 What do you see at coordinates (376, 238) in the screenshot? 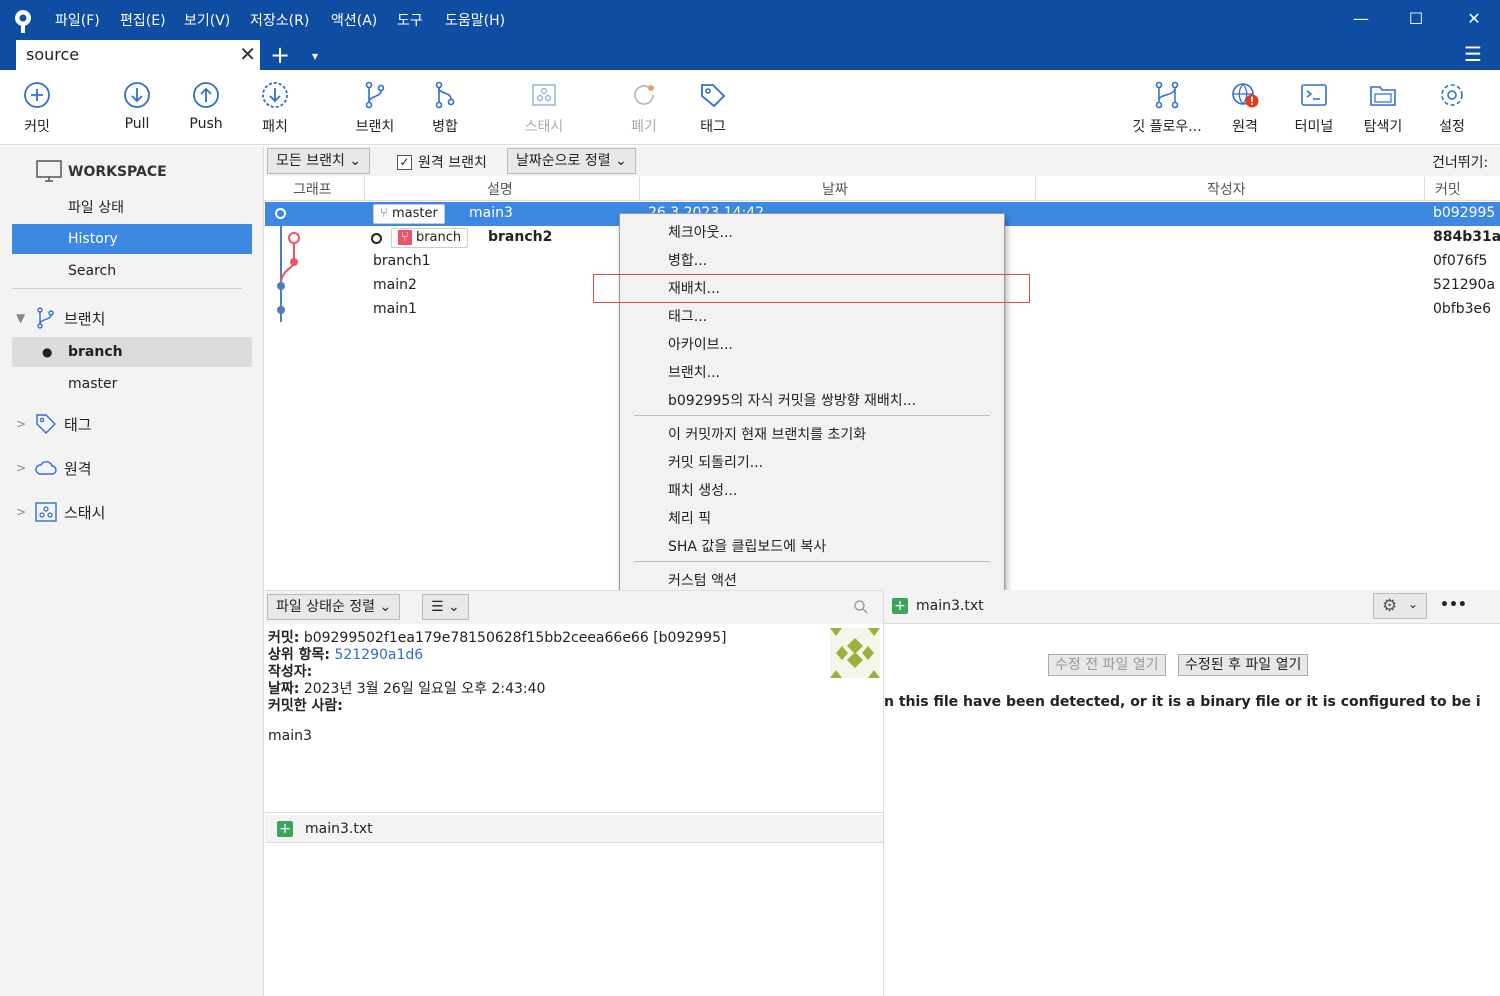
I see `current-branch-dot-icon` at bounding box center [376, 238].